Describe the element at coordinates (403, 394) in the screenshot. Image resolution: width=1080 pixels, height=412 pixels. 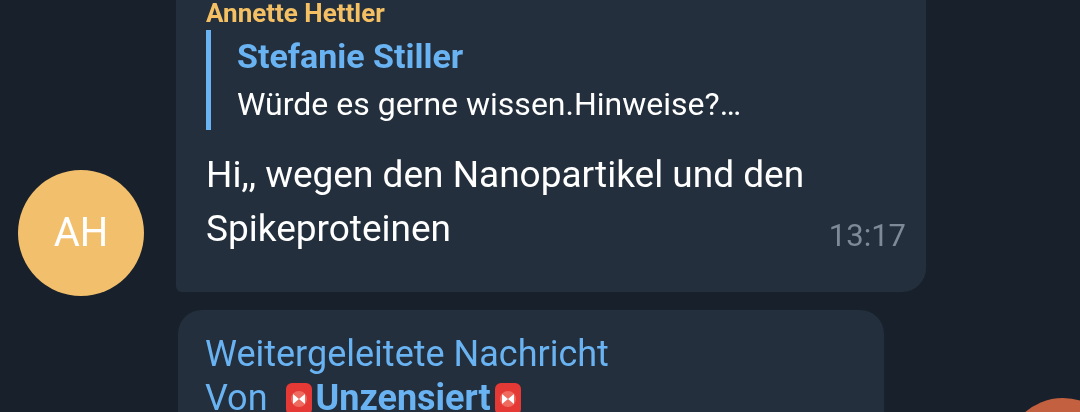
I see `forwarded-channel-link: Unzensiert` at that location.